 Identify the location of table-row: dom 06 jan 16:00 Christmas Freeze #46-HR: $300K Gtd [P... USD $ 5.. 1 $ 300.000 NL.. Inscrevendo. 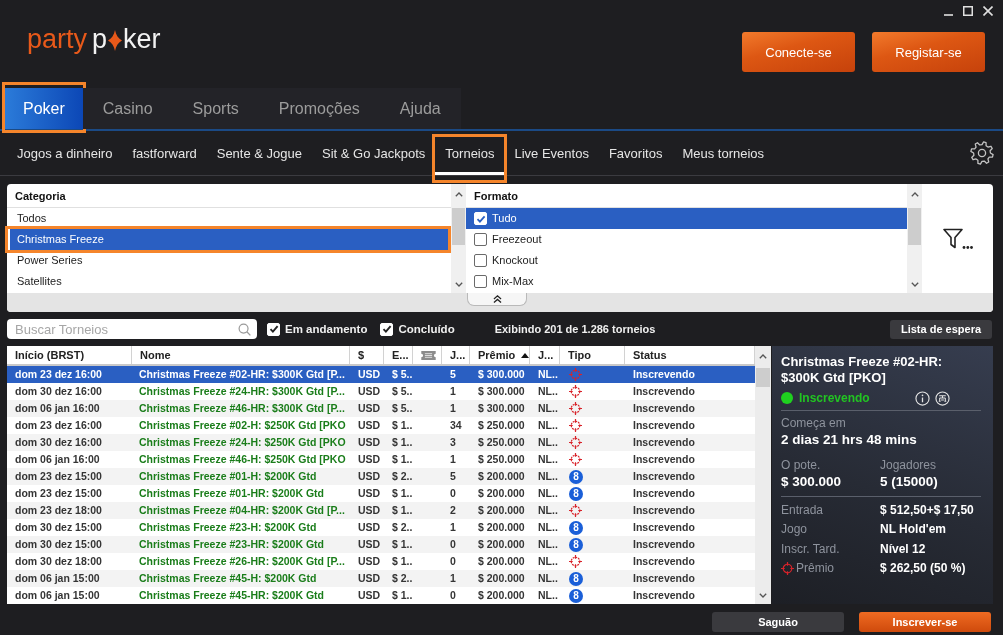
(381, 408).